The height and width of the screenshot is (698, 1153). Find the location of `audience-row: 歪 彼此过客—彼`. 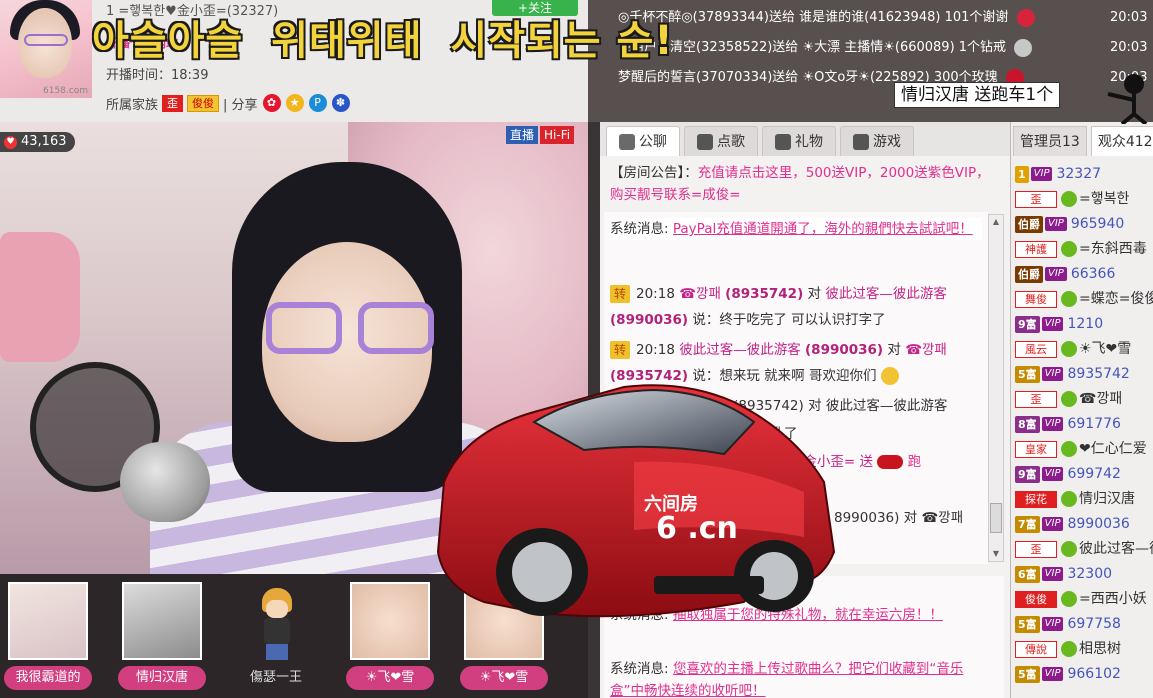

audience-row: 歪 彼此过客—彼 is located at coordinates (1084, 549).